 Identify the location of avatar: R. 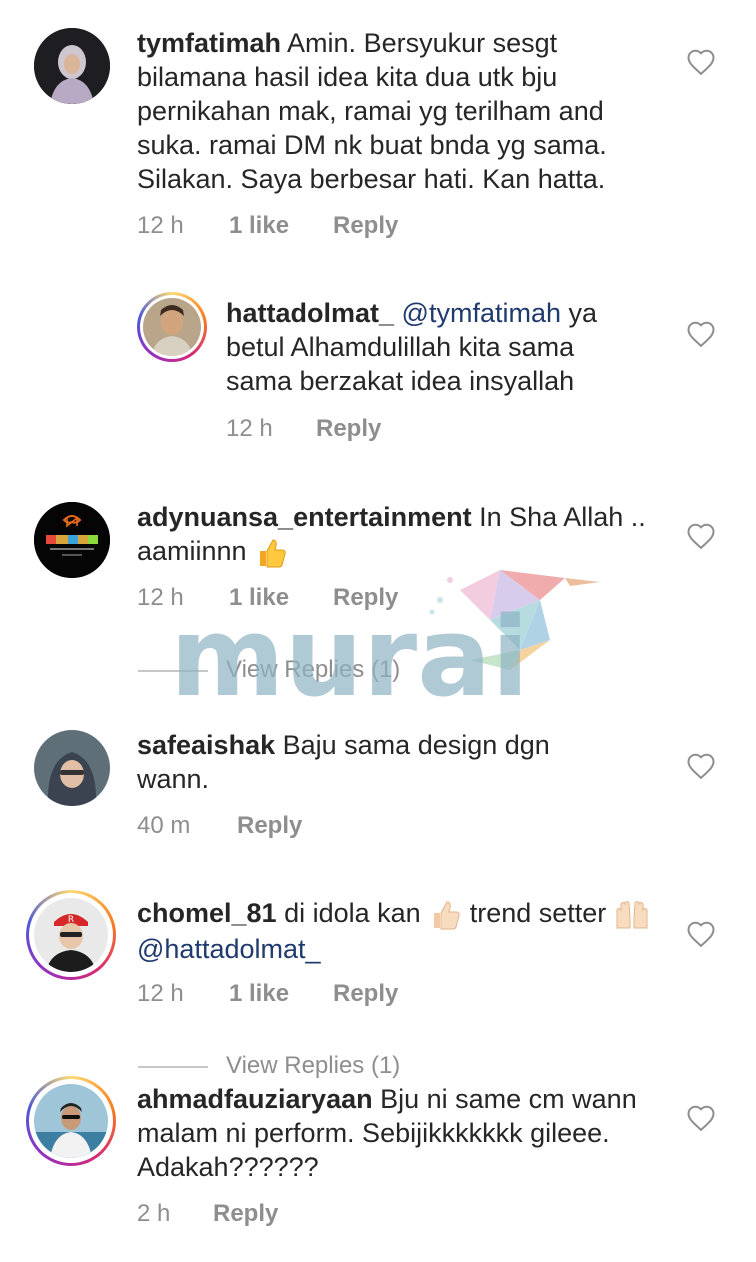
(71, 935).